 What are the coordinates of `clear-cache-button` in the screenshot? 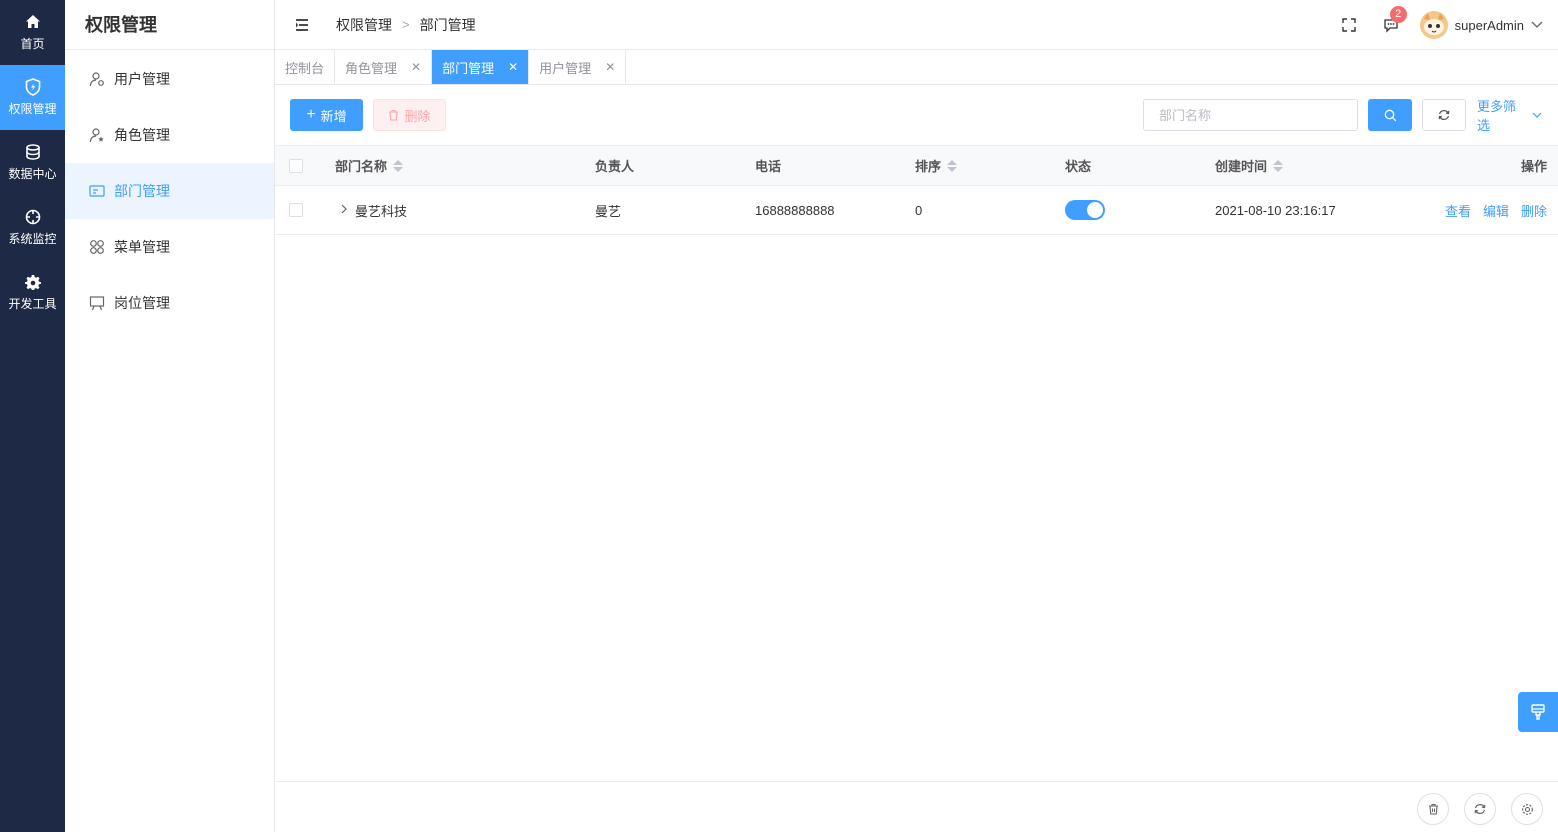 It's located at (1433, 809).